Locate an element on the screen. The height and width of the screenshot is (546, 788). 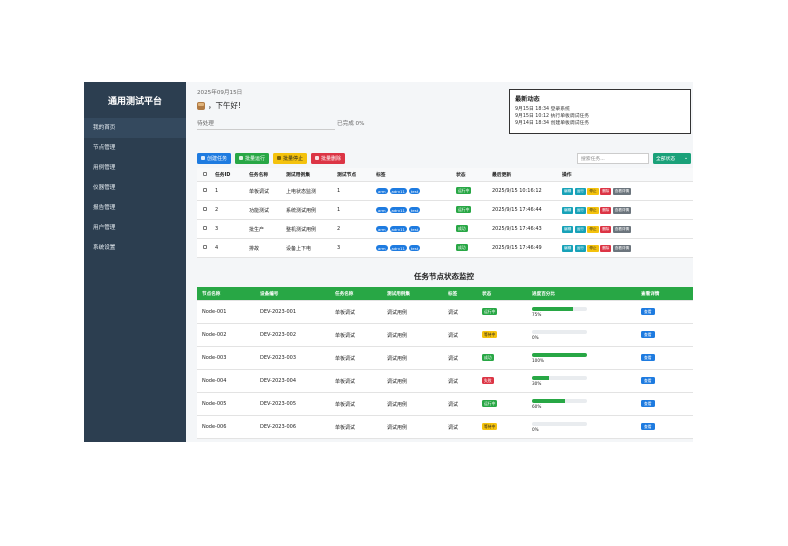
tag-badge: arm is located at coordinates (382, 210).